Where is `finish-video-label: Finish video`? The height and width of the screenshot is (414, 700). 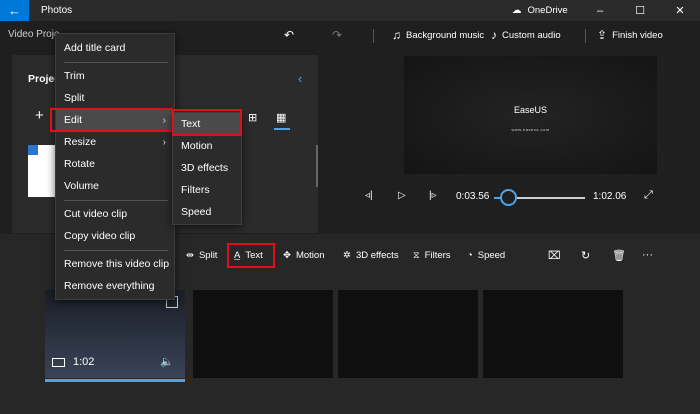
finish-video-label: Finish video is located at coordinates (637, 35).